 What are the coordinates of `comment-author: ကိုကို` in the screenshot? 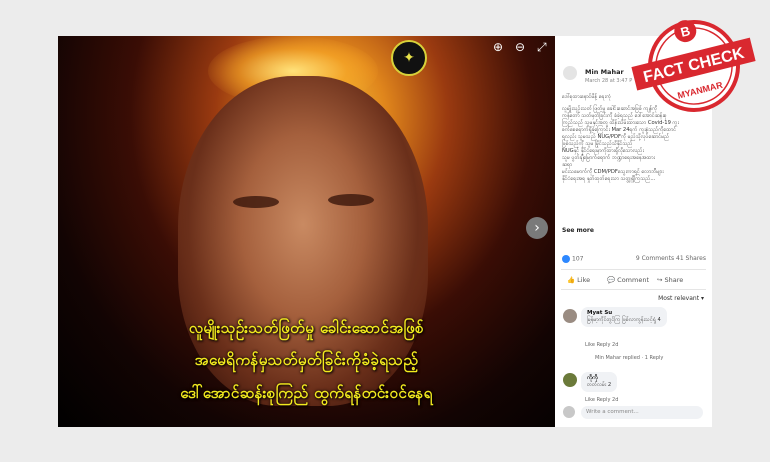 It's located at (592, 378).